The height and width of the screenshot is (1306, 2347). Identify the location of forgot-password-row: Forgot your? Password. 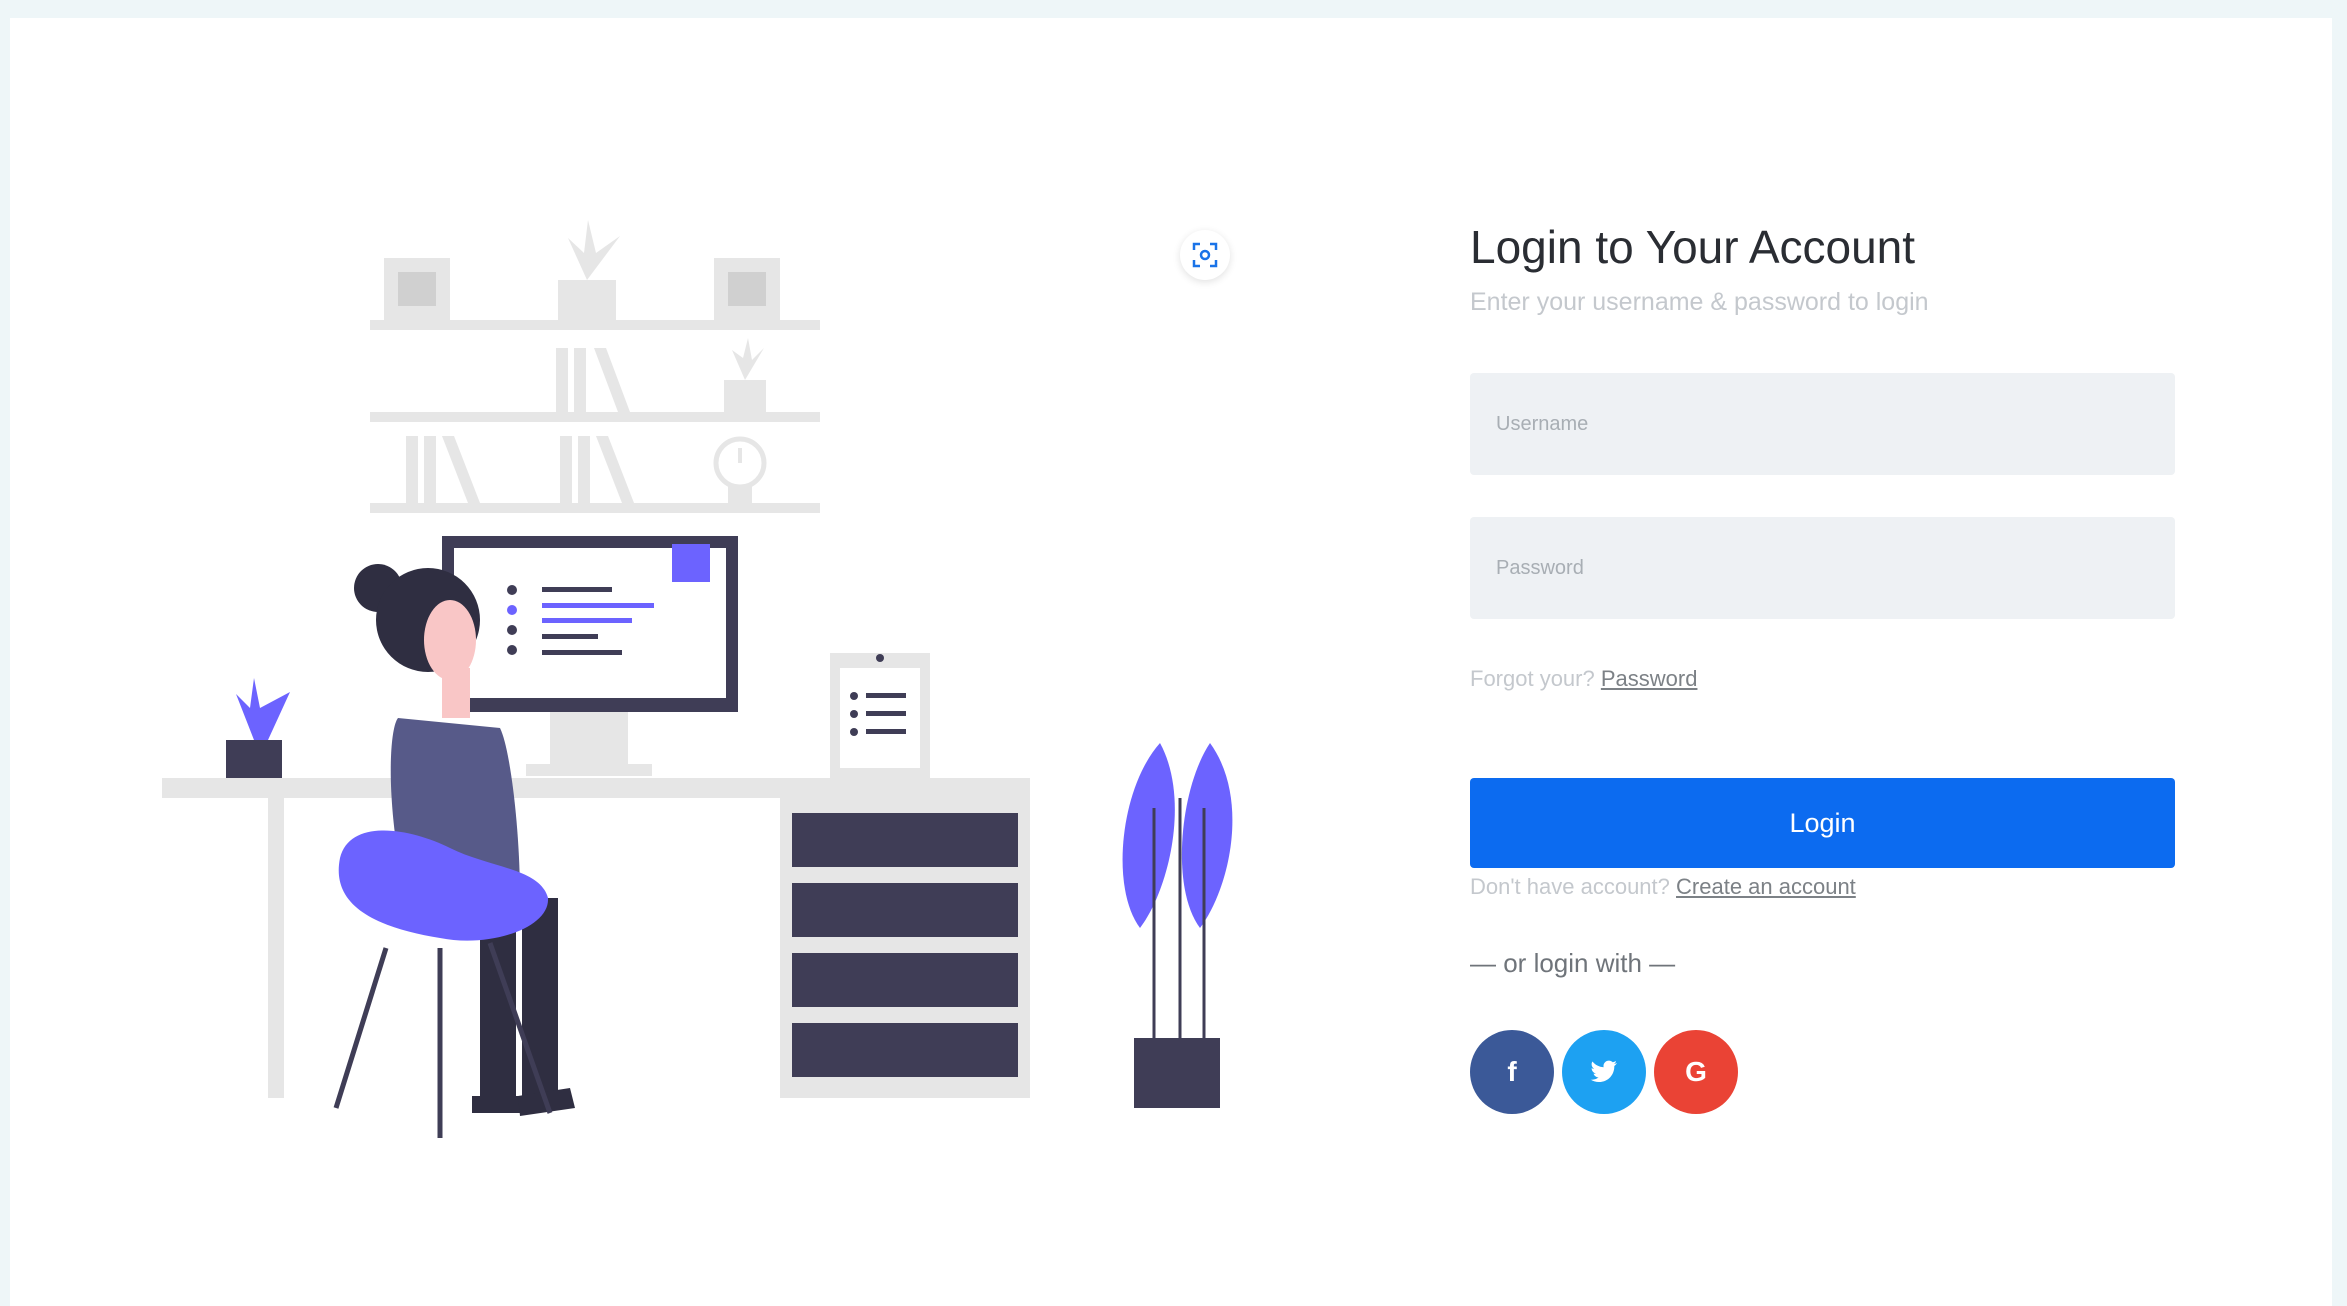
(1583, 679).